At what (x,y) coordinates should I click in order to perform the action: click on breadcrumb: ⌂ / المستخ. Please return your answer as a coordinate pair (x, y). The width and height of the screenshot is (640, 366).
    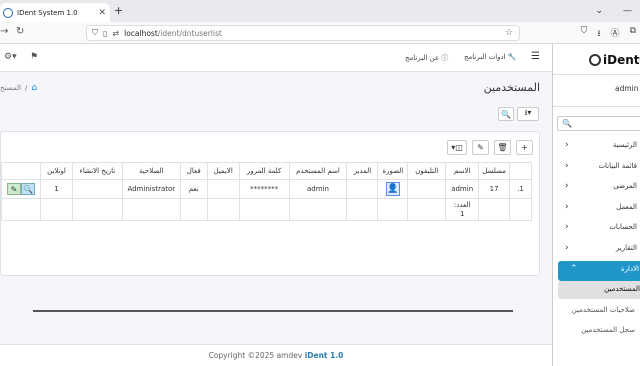
    Looking at the image, I should click on (18, 88).